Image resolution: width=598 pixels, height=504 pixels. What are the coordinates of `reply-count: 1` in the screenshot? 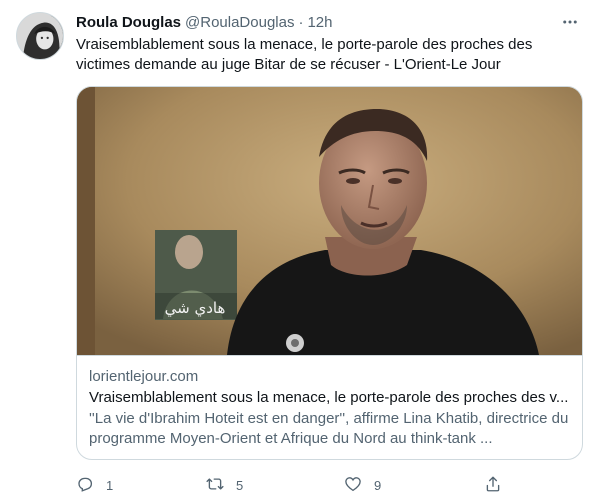 It's located at (110, 485).